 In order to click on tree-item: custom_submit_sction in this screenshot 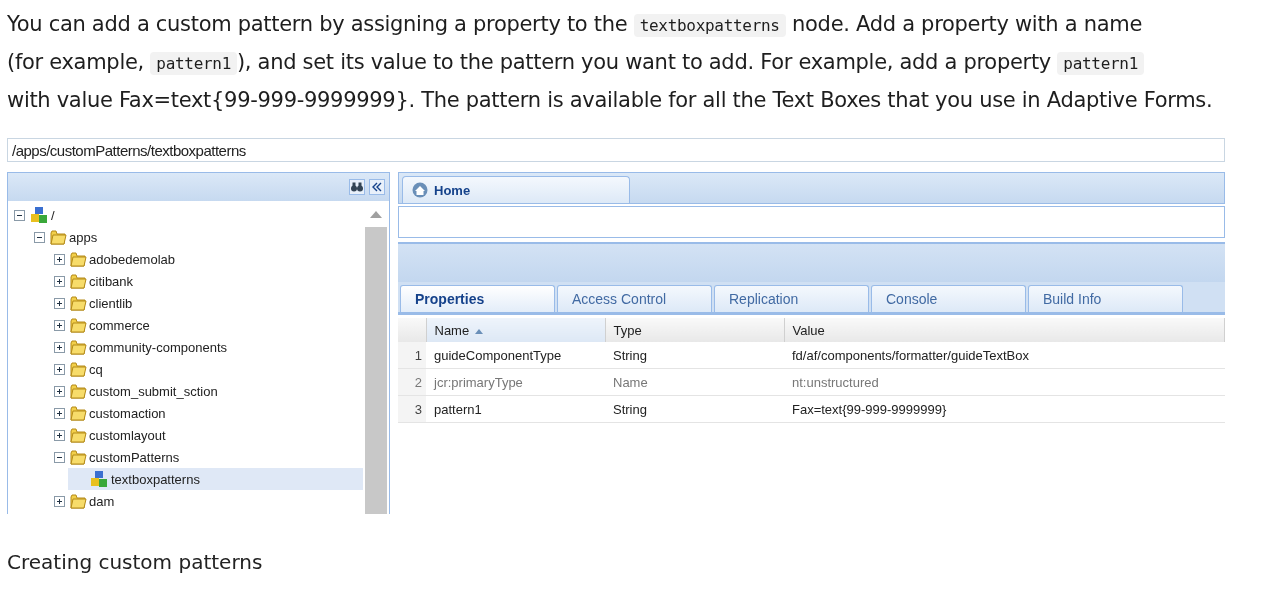, I will do `click(208, 391)`.